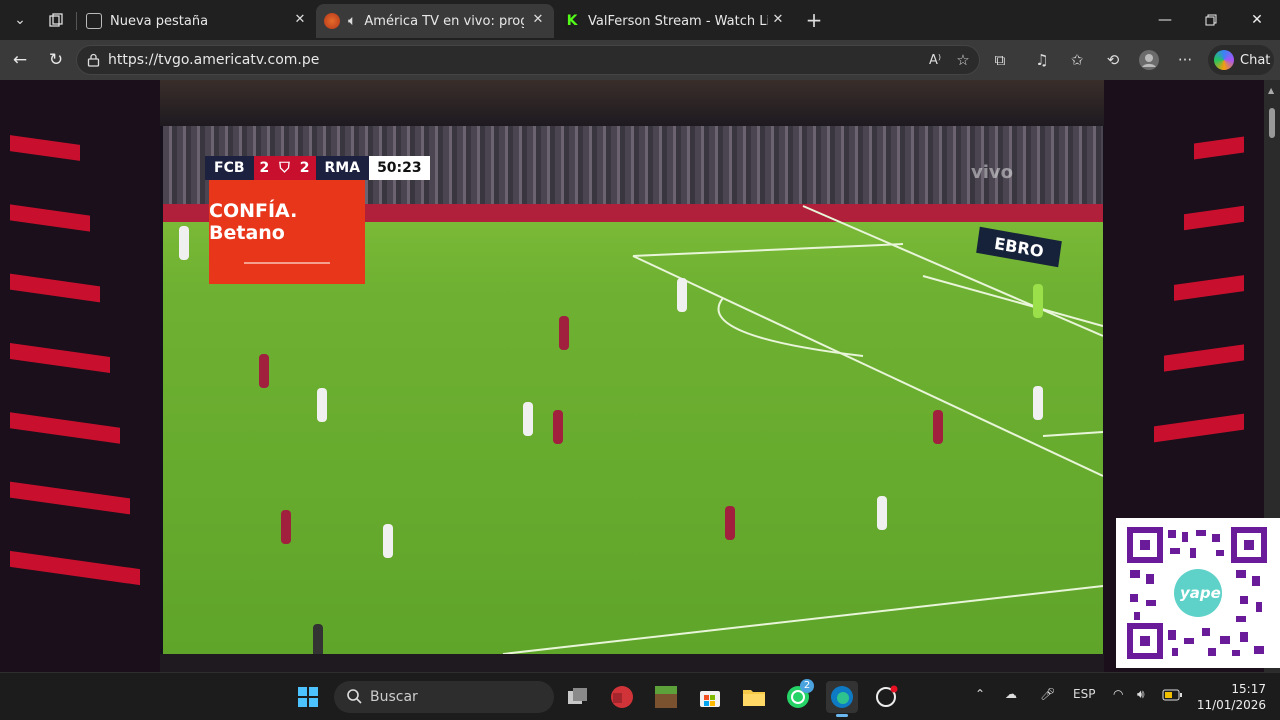 Image resolution: width=1280 pixels, height=720 pixels. What do you see at coordinates (304, 168) in the screenshot?
I see `away-score: 2` at bounding box center [304, 168].